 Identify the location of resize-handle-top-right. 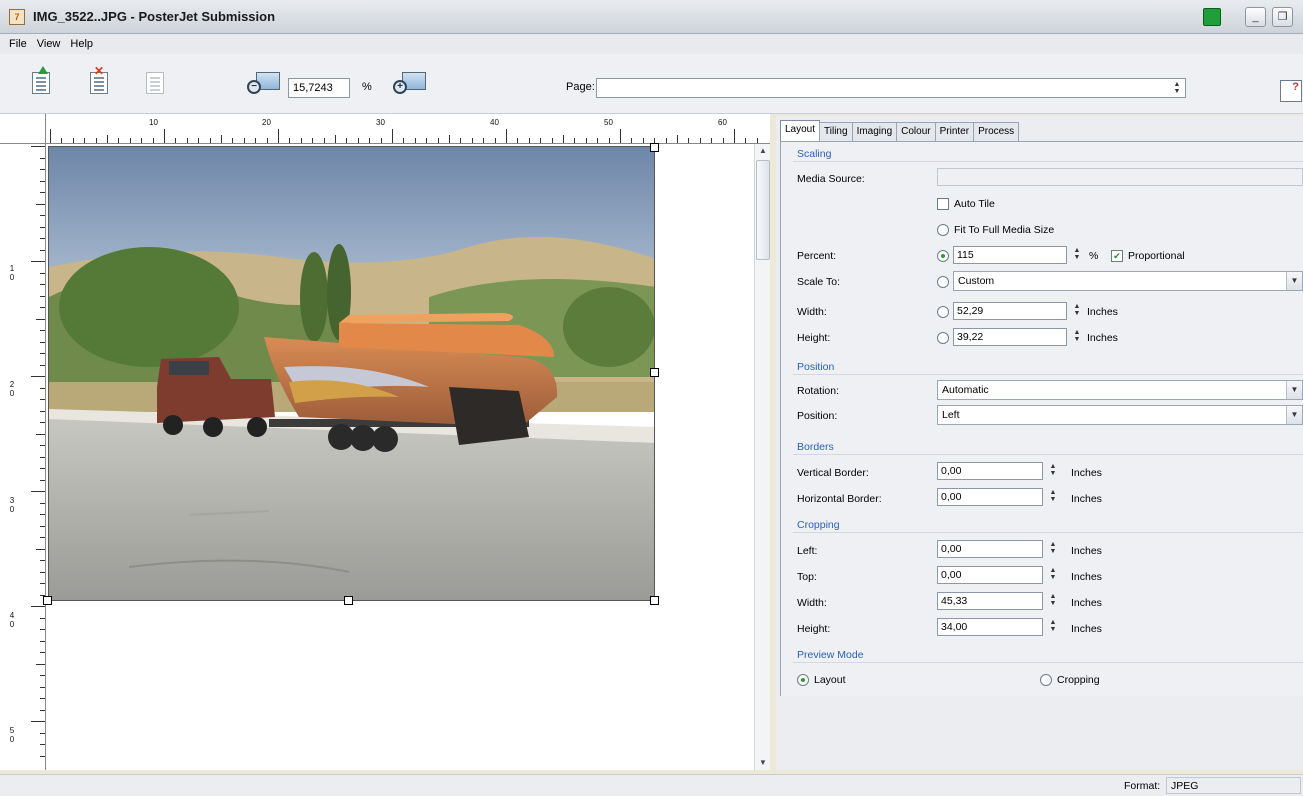
(654, 147).